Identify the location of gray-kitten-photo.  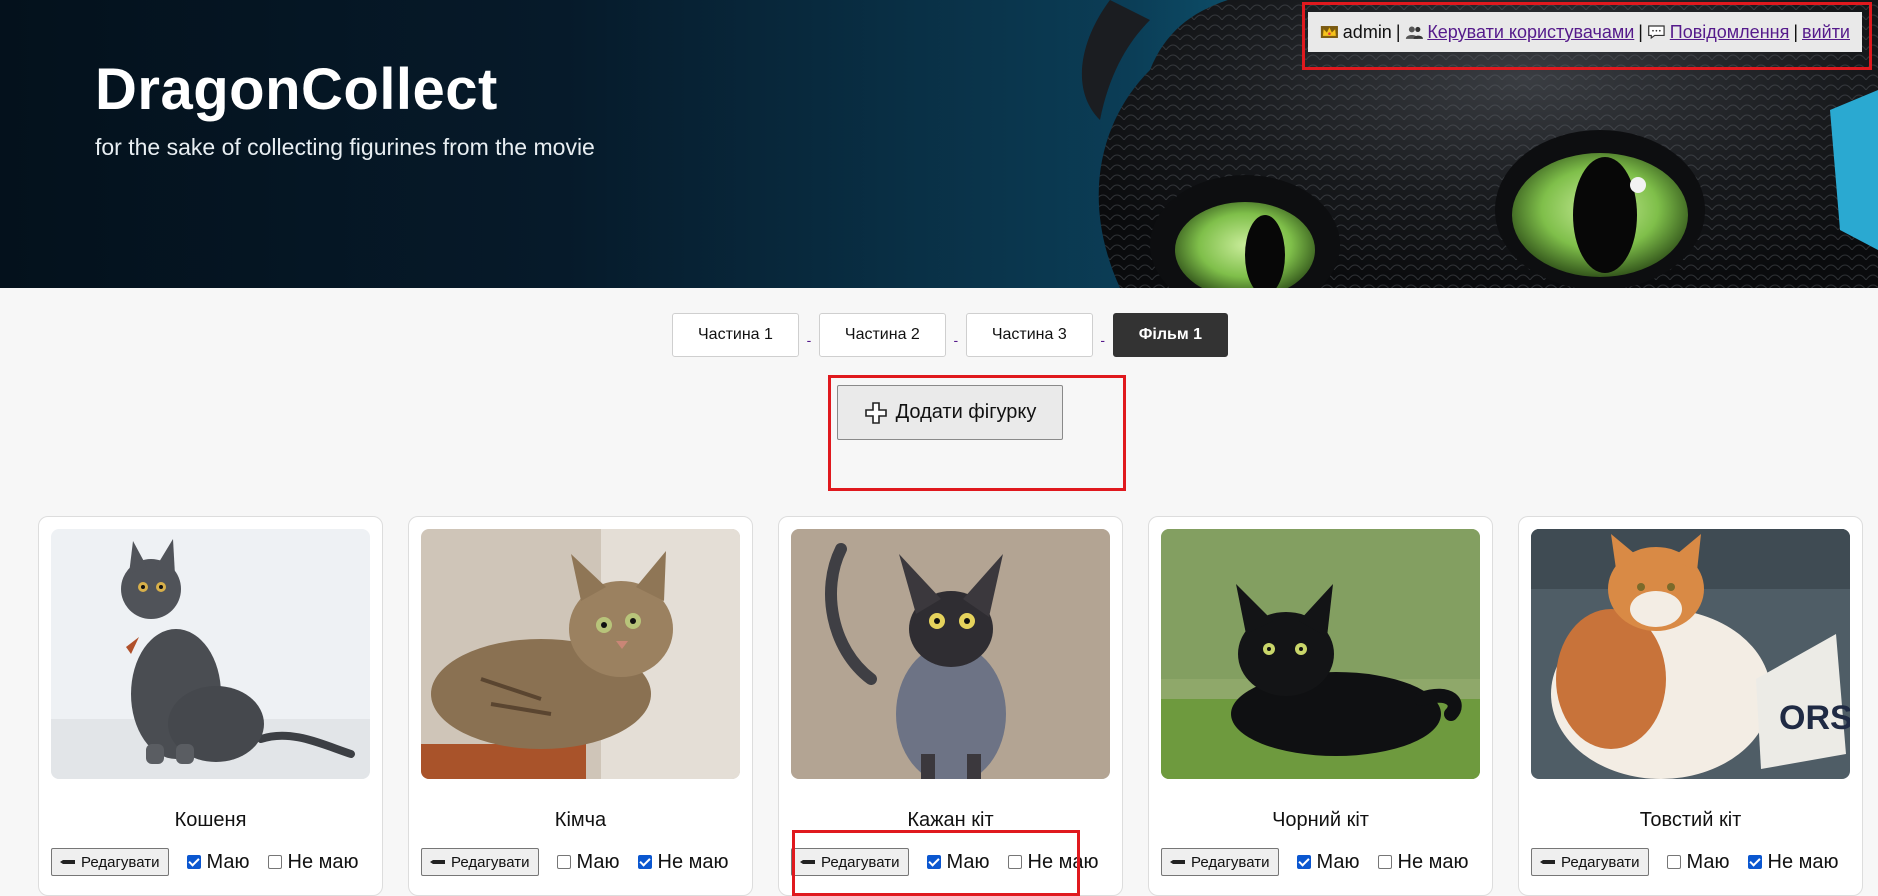
(210, 654).